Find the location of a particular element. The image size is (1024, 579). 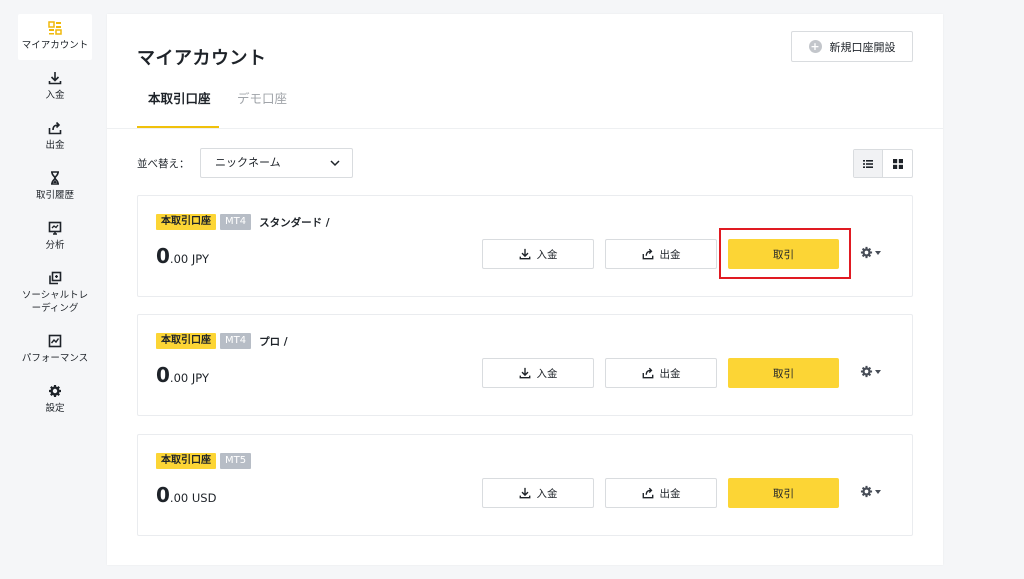

new-account-button: + 新規口座開設 is located at coordinates (852, 46).